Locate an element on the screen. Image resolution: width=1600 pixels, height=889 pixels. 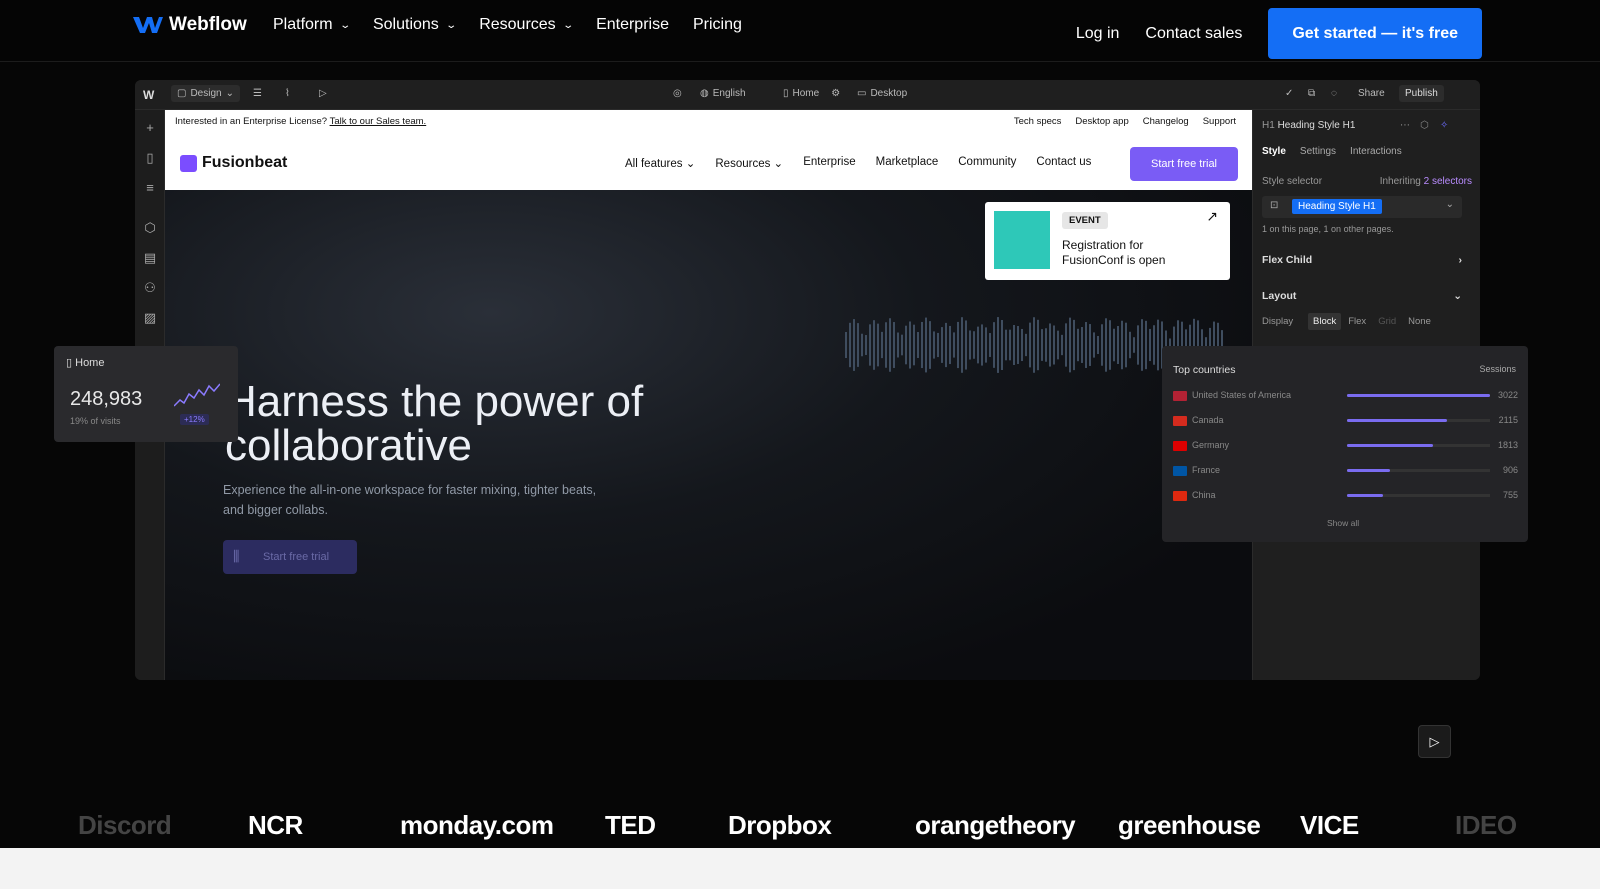
assets-icon: ▨ is located at coordinates (150, 318).